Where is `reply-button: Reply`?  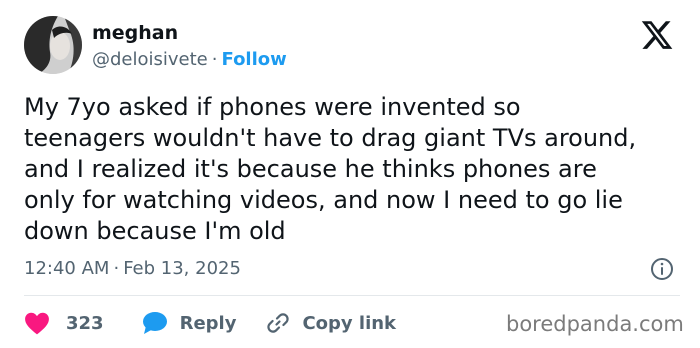 reply-button: Reply is located at coordinates (189, 323).